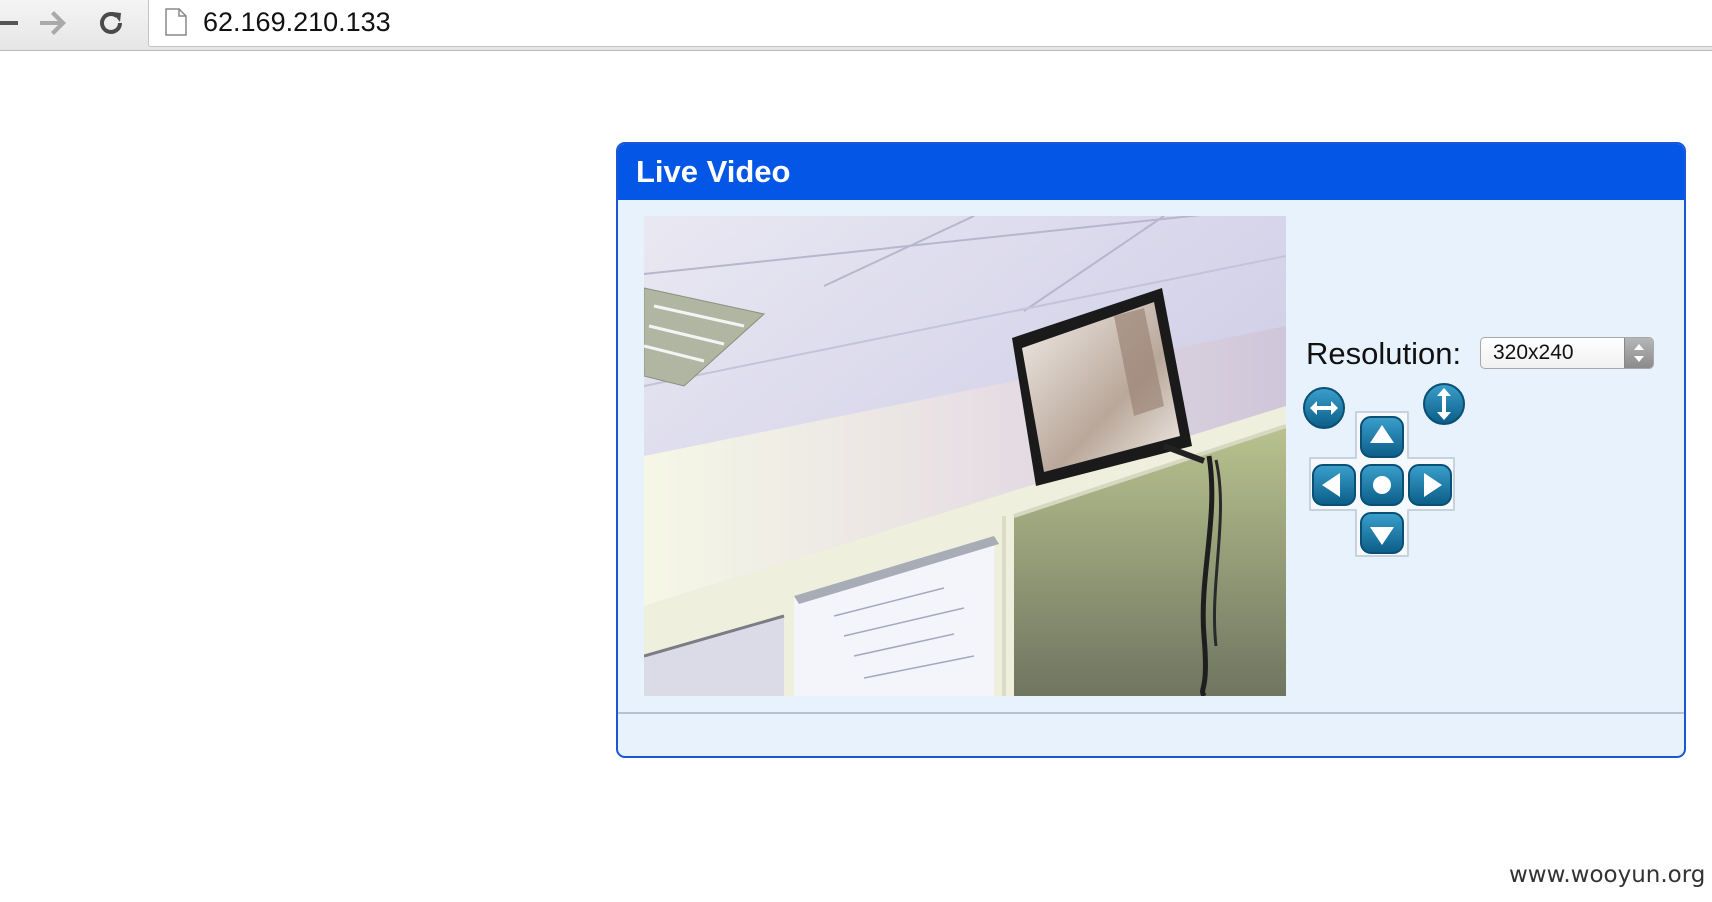 The height and width of the screenshot is (902, 1712). Describe the element at coordinates (1382, 535) in the screenshot. I see `arrow-down-icon` at that location.